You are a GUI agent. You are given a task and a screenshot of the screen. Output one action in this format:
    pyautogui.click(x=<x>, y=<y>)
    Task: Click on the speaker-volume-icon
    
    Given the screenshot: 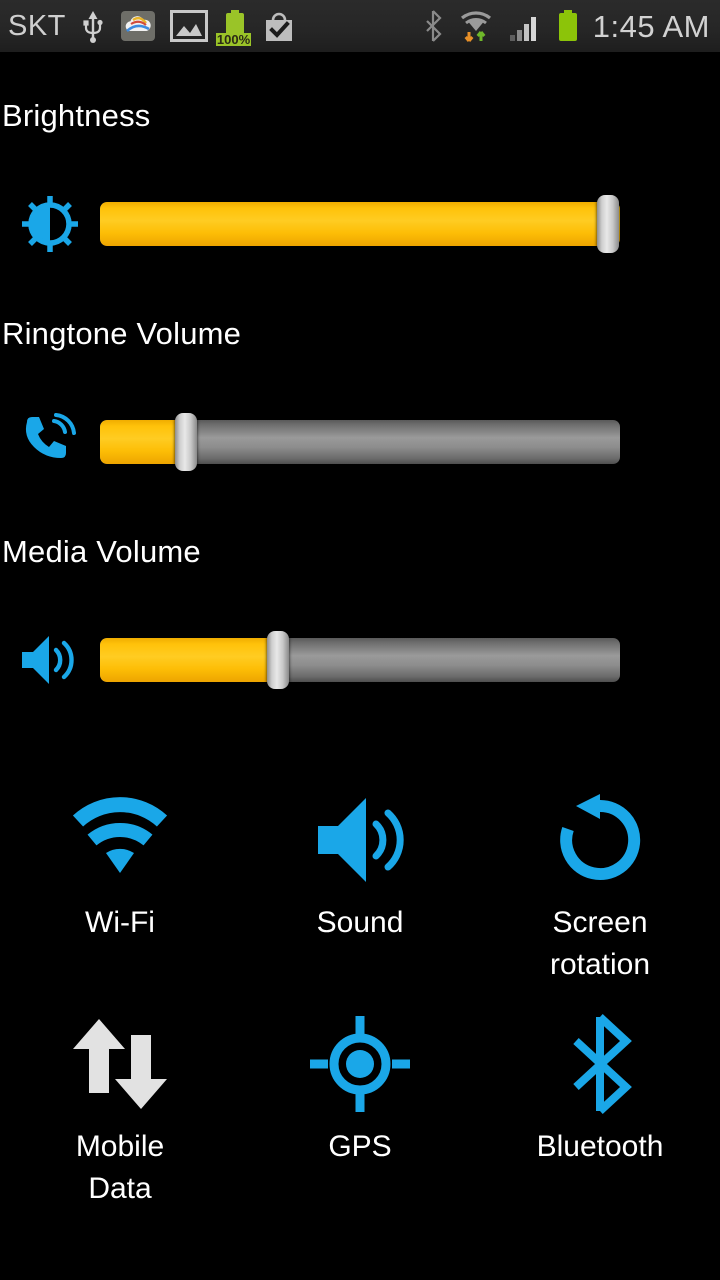 What is the action you would take?
    pyautogui.click(x=50, y=660)
    